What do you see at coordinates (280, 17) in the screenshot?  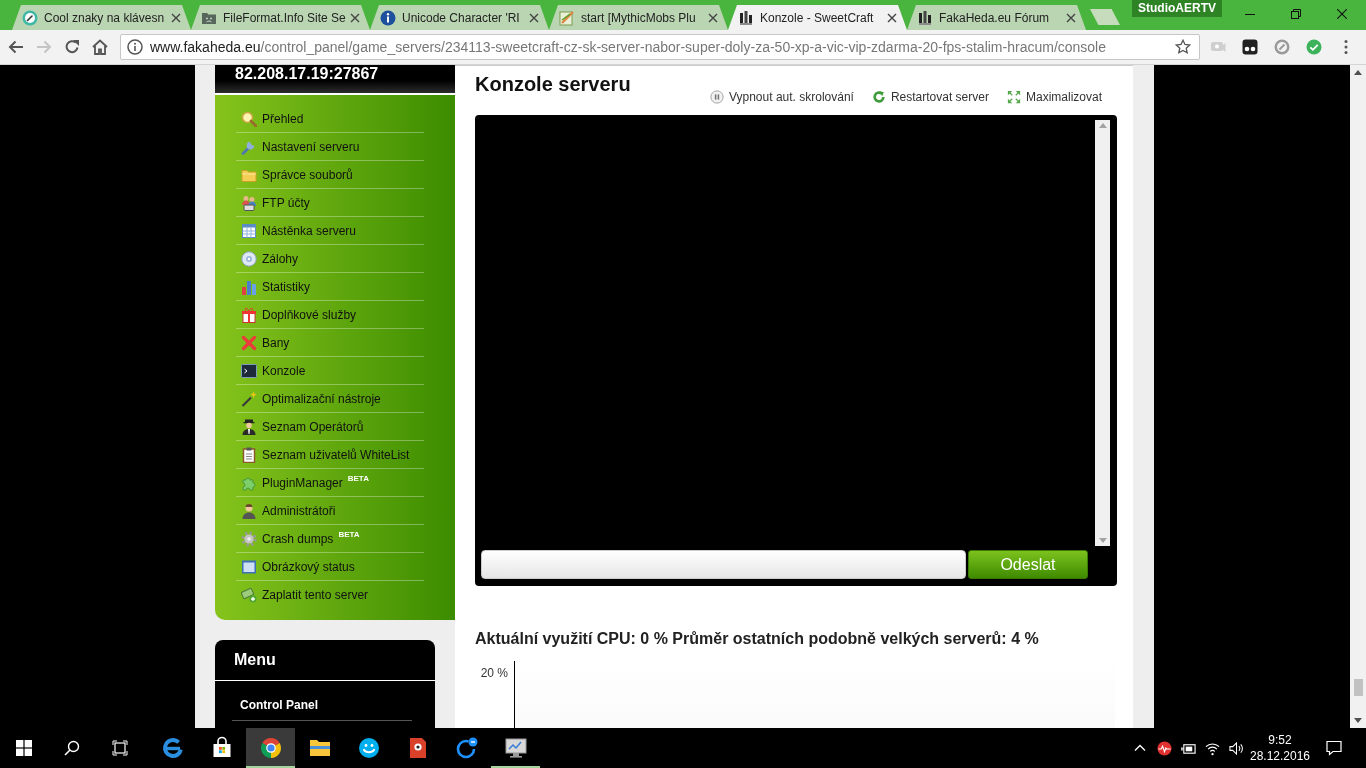 I see `browser-tab: FileFormat.Info Site Se` at bounding box center [280, 17].